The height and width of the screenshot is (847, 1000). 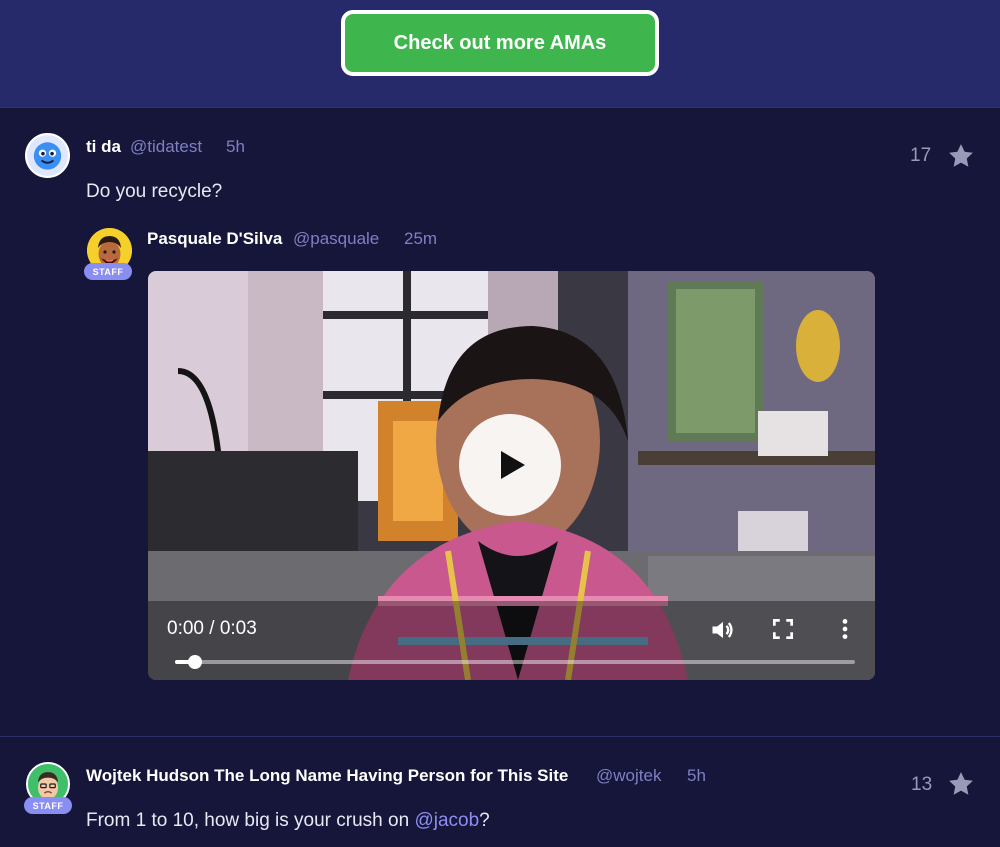 I want to click on blue-smiley-avatar-icon, so click(x=47, y=155).